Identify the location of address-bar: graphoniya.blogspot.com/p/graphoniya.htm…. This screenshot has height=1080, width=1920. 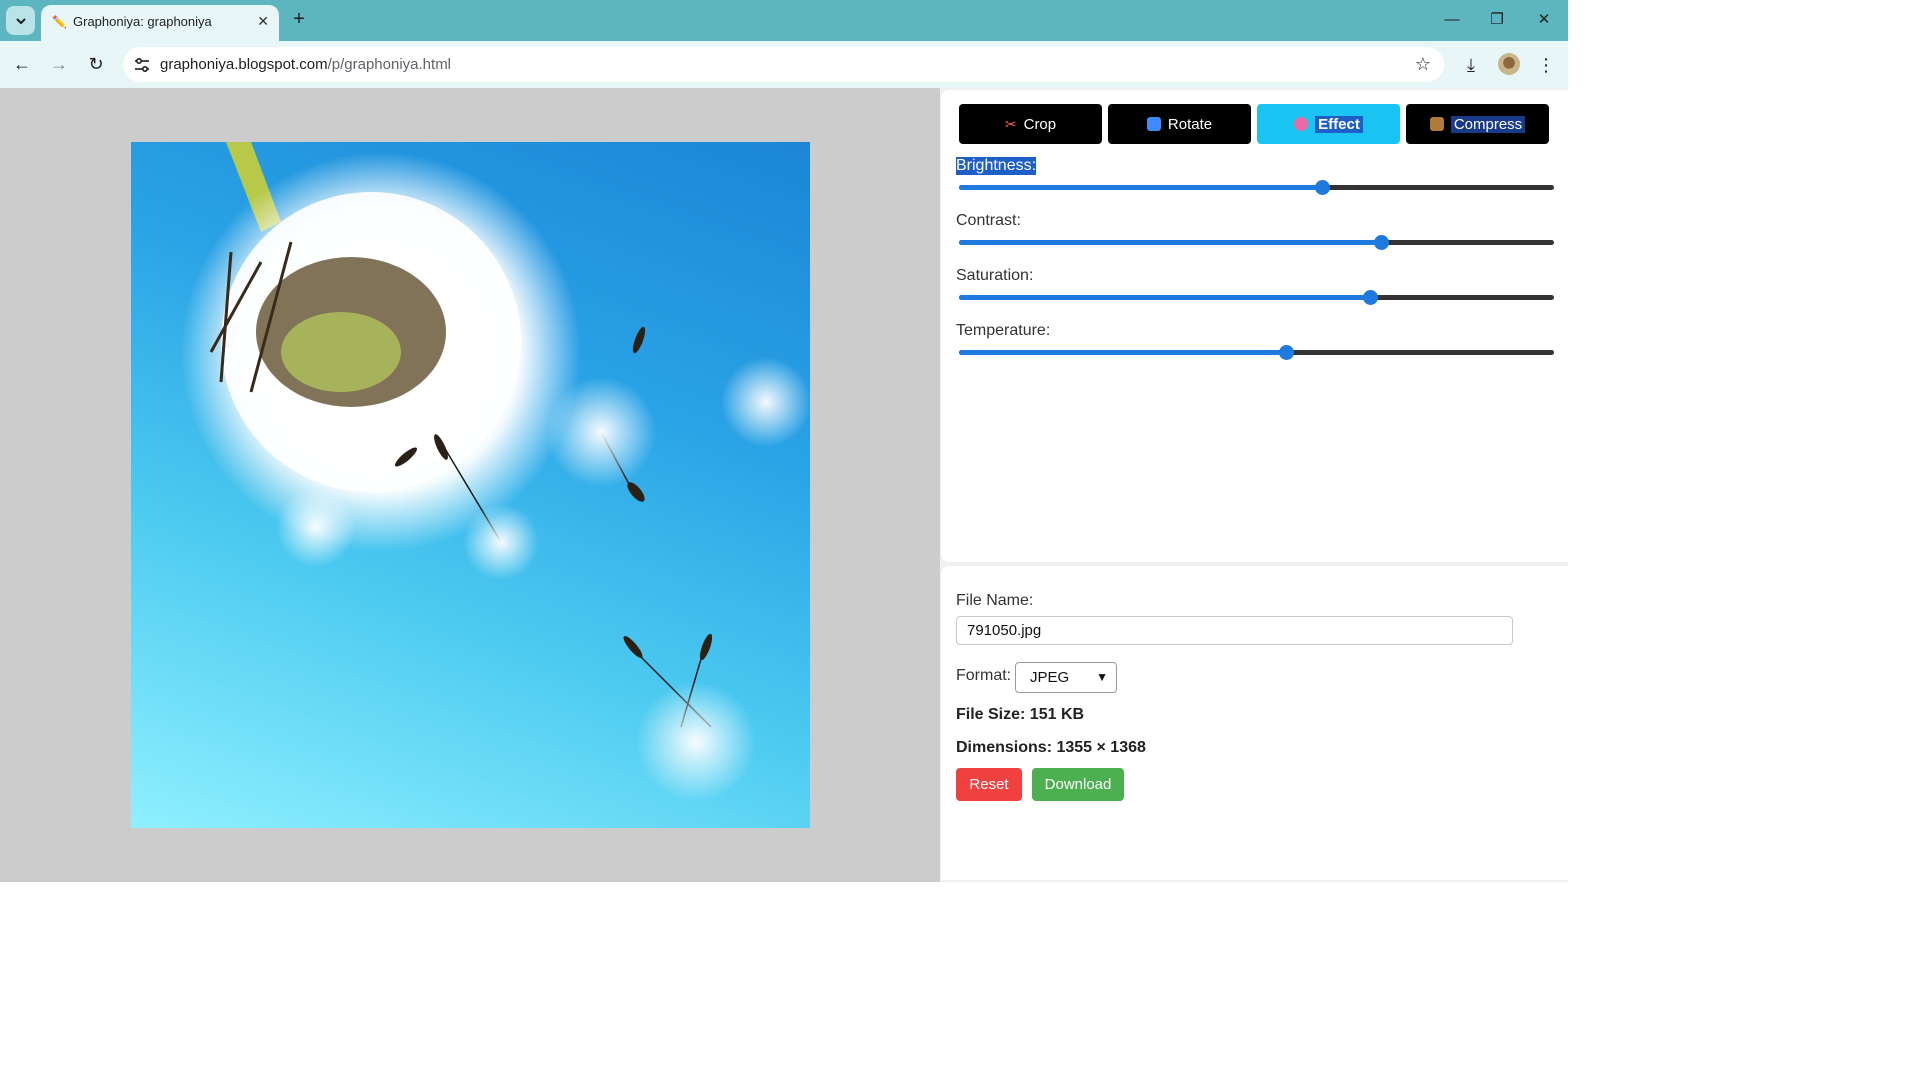
(783, 64).